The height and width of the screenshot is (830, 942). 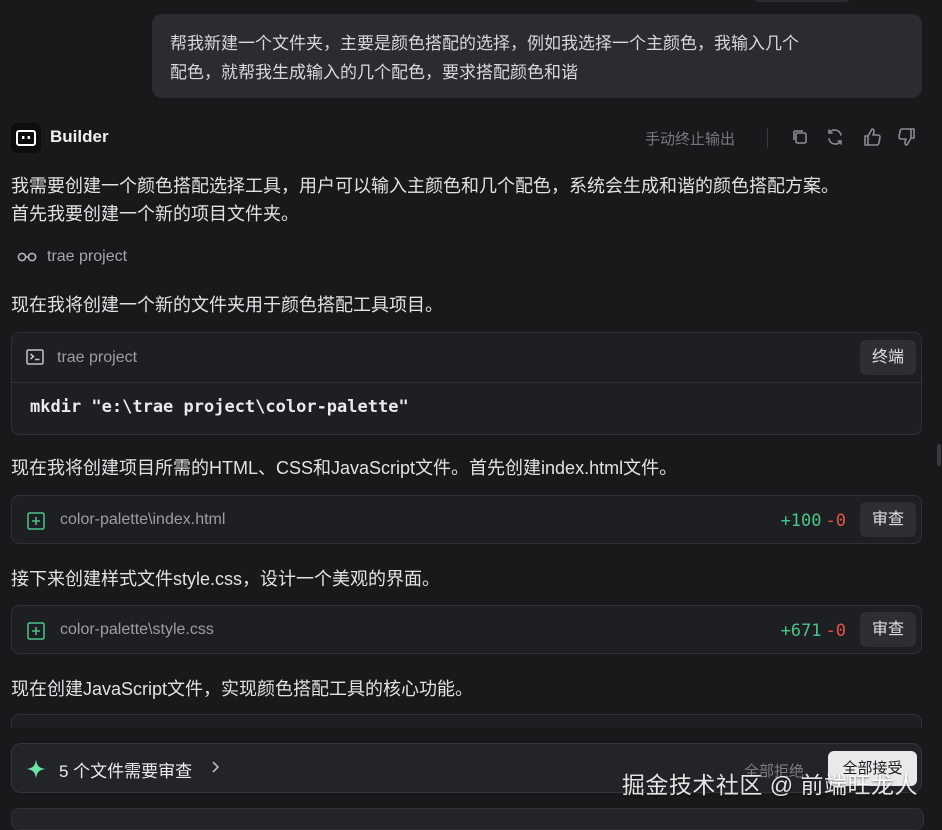 I want to click on assistant-create-folder-text: 现在我将创建一个新的文件夹用于颜色搭配工具项目。, so click(x=227, y=305).